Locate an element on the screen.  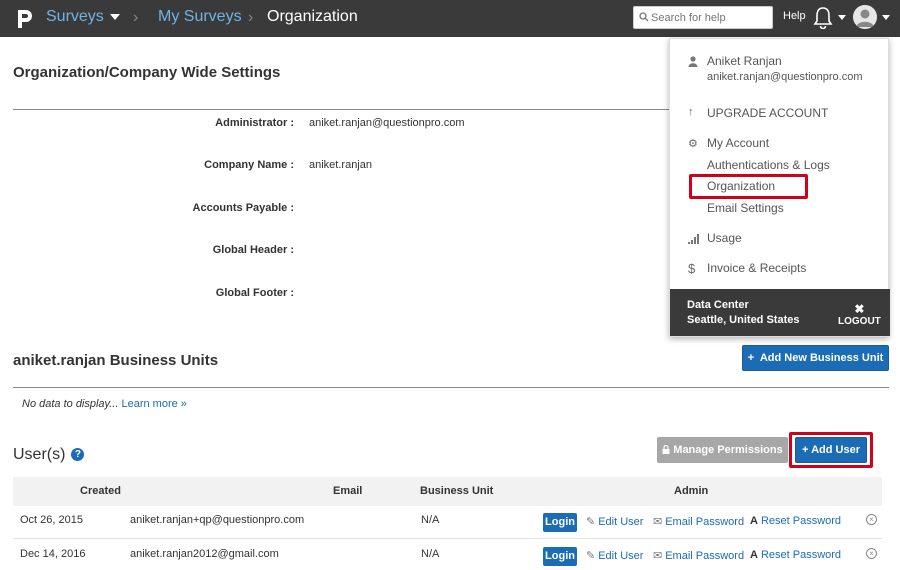
my-account-link: My Account is located at coordinates (738, 143).